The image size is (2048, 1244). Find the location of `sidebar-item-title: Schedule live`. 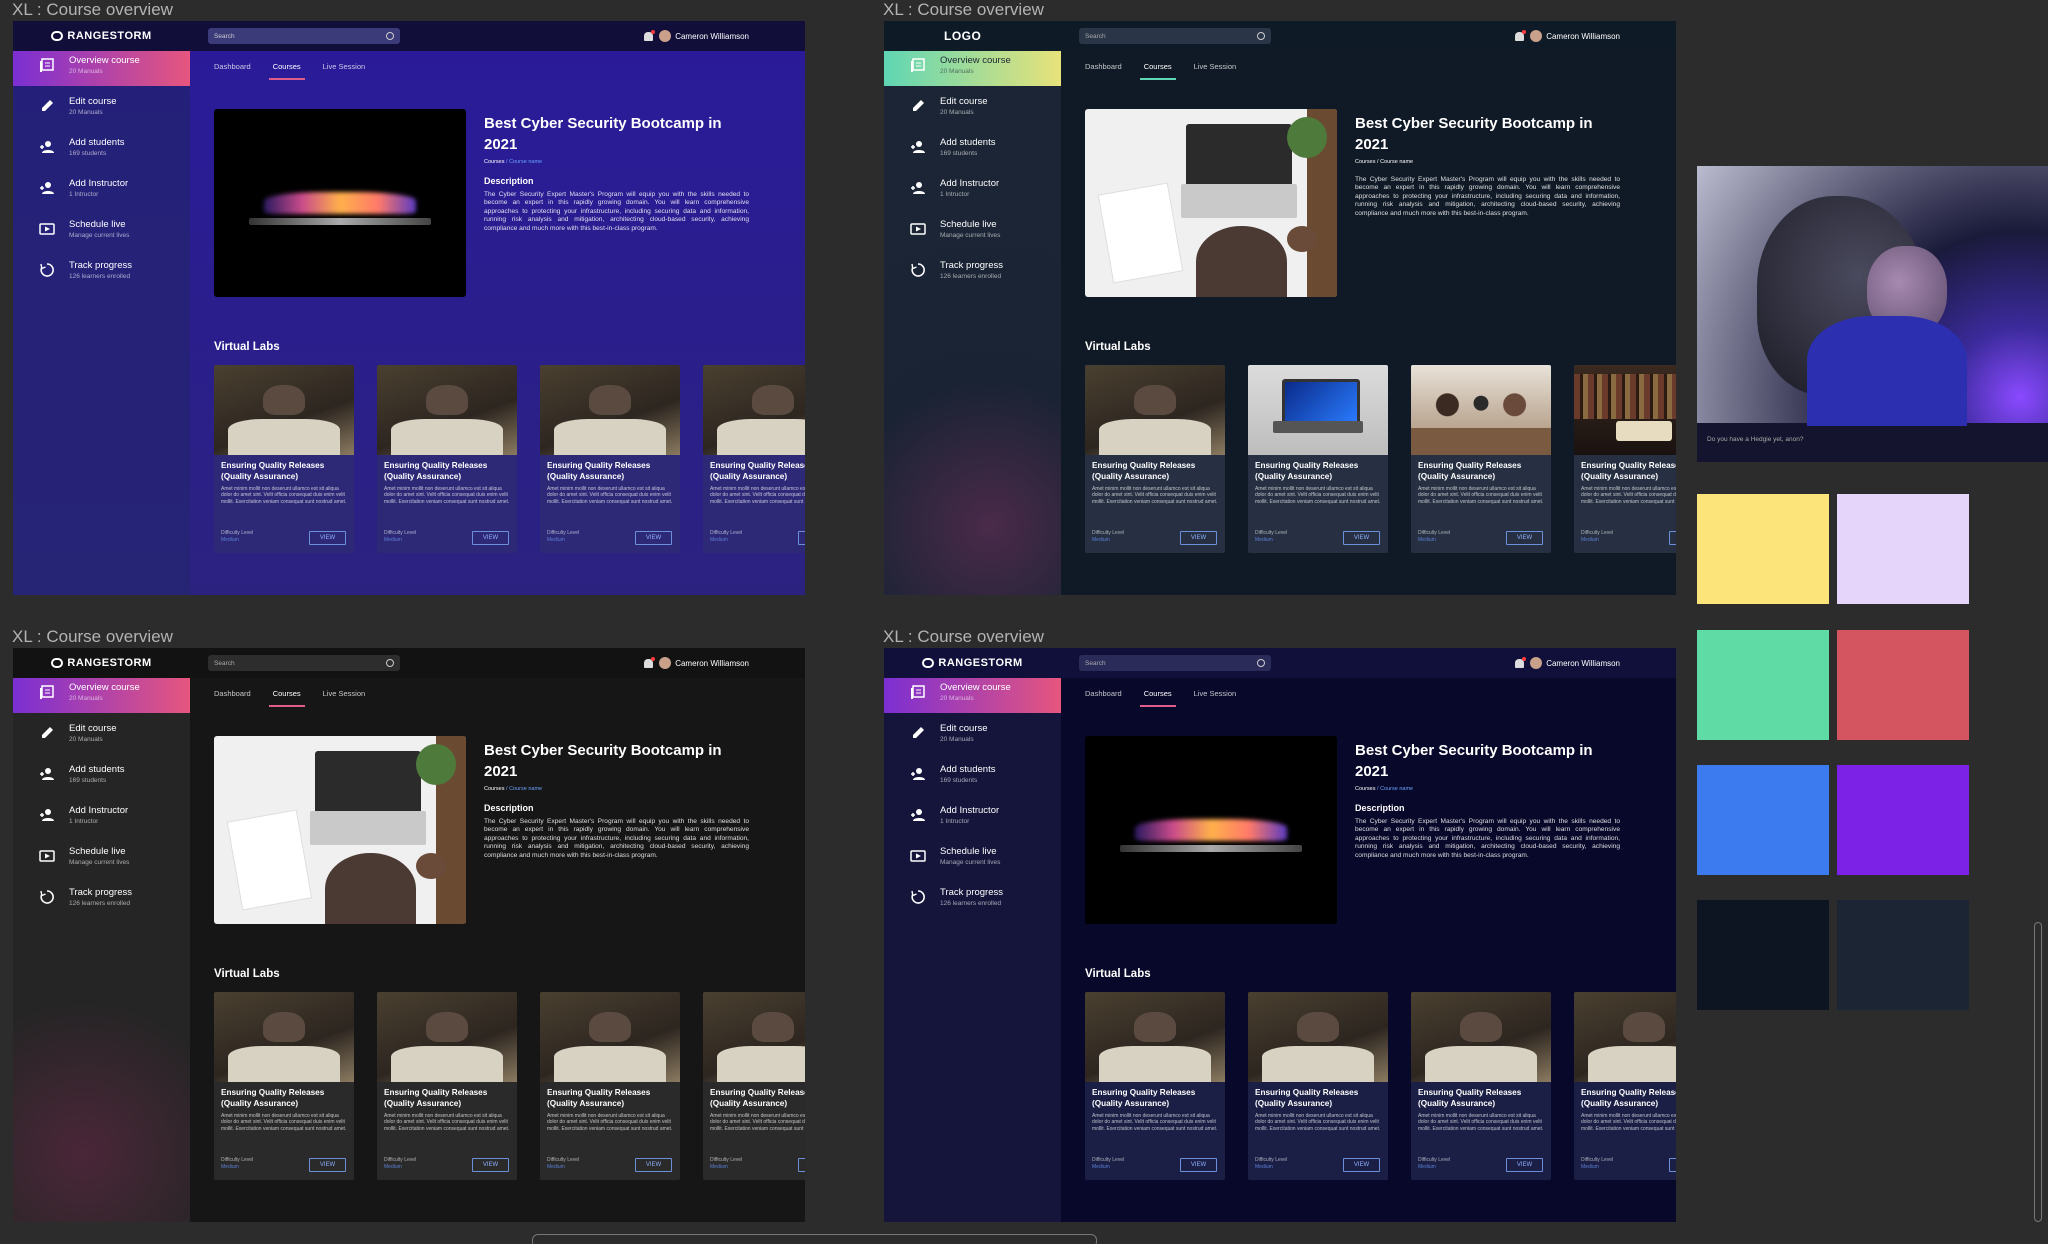

sidebar-item-title: Schedule live is located at coordinates (97, 224).